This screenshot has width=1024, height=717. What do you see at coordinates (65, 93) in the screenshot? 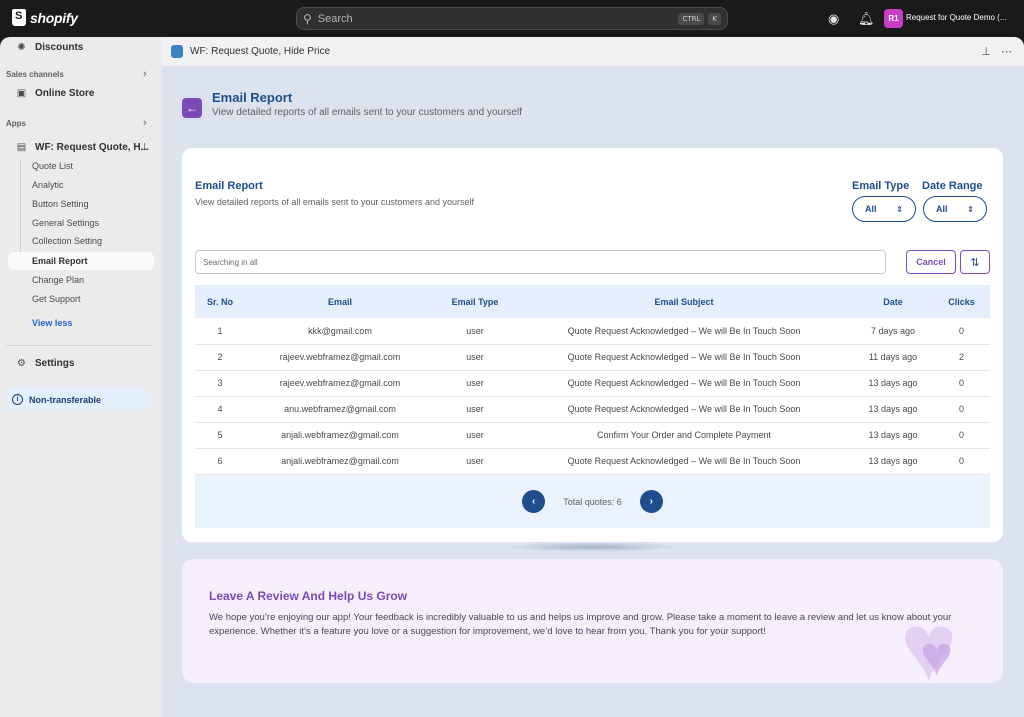
I see `sidebar-item-label: Online Store` at bounding box center [65, 93].